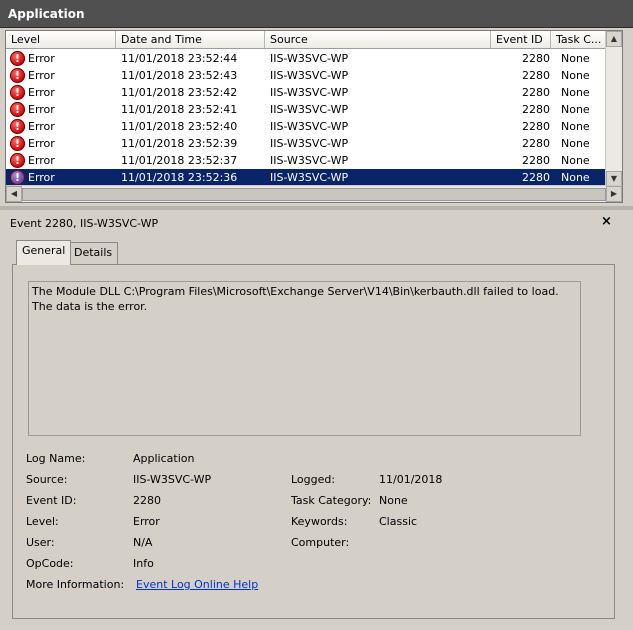 The width and height of the screenshot is (633, 630). I want to click on opcode-label: OpCode:, so click(50, 563).